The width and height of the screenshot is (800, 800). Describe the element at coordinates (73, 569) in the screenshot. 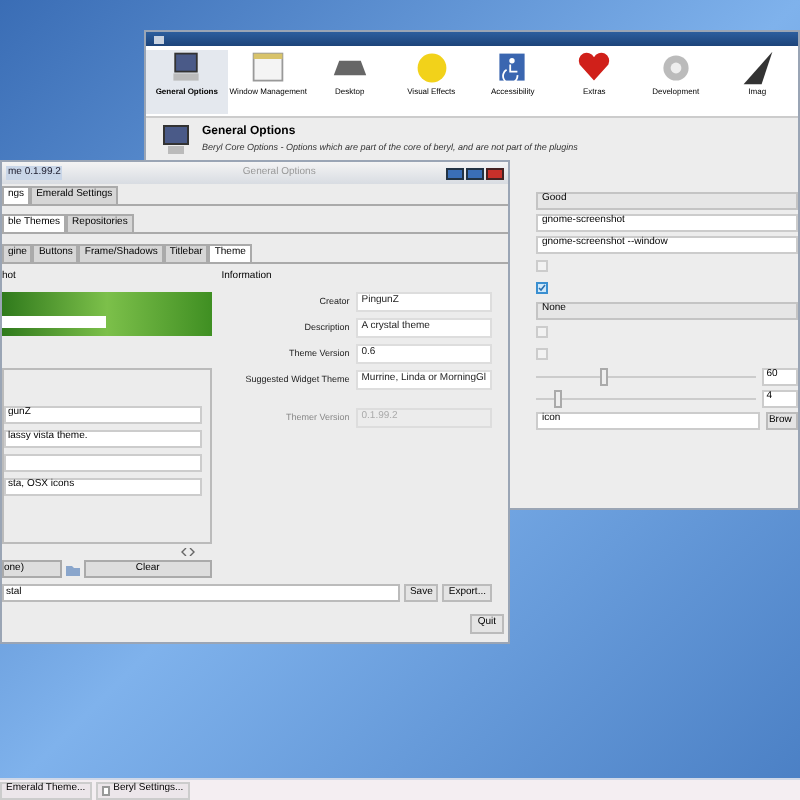

I see `folder-icon` at that location.